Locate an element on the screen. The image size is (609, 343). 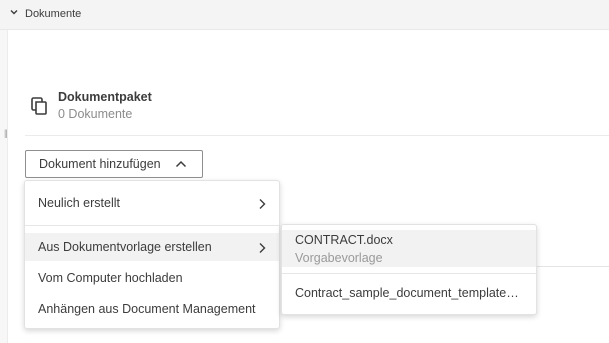
chevron-down-icon is located at coordinates (14, 12).